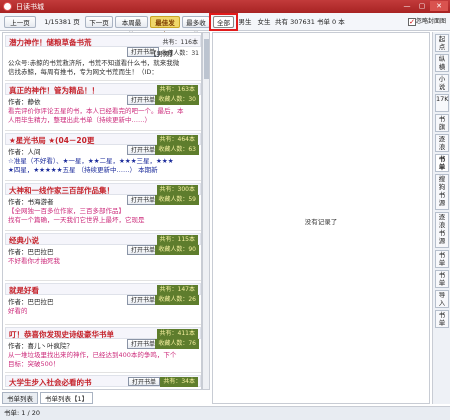 This screenshot has width=450, height=420. What do you see at coordinates (442, 299) in the screenshot?
I see `sidebar-item: 导入` at bounding box center [442, 299].